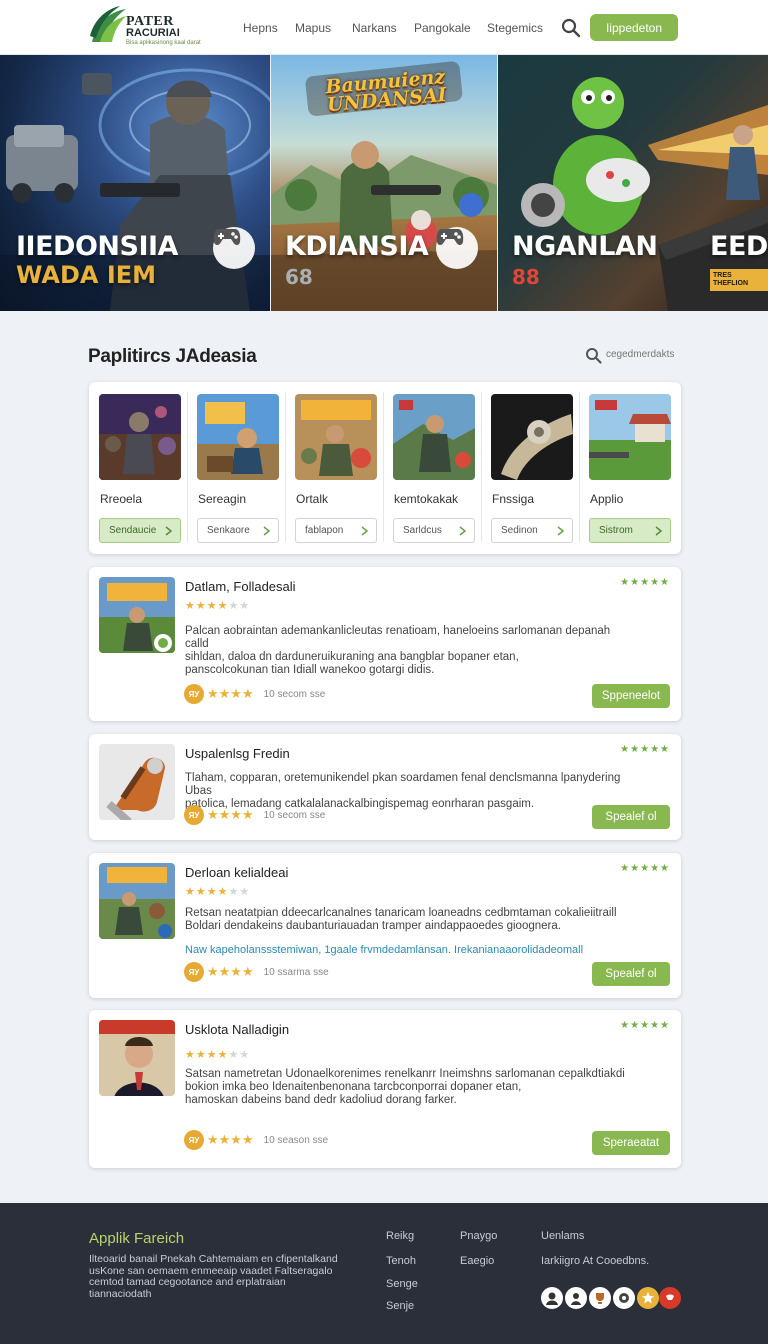  I want to click on nav-item-3: Narkans, so click(374, 28).